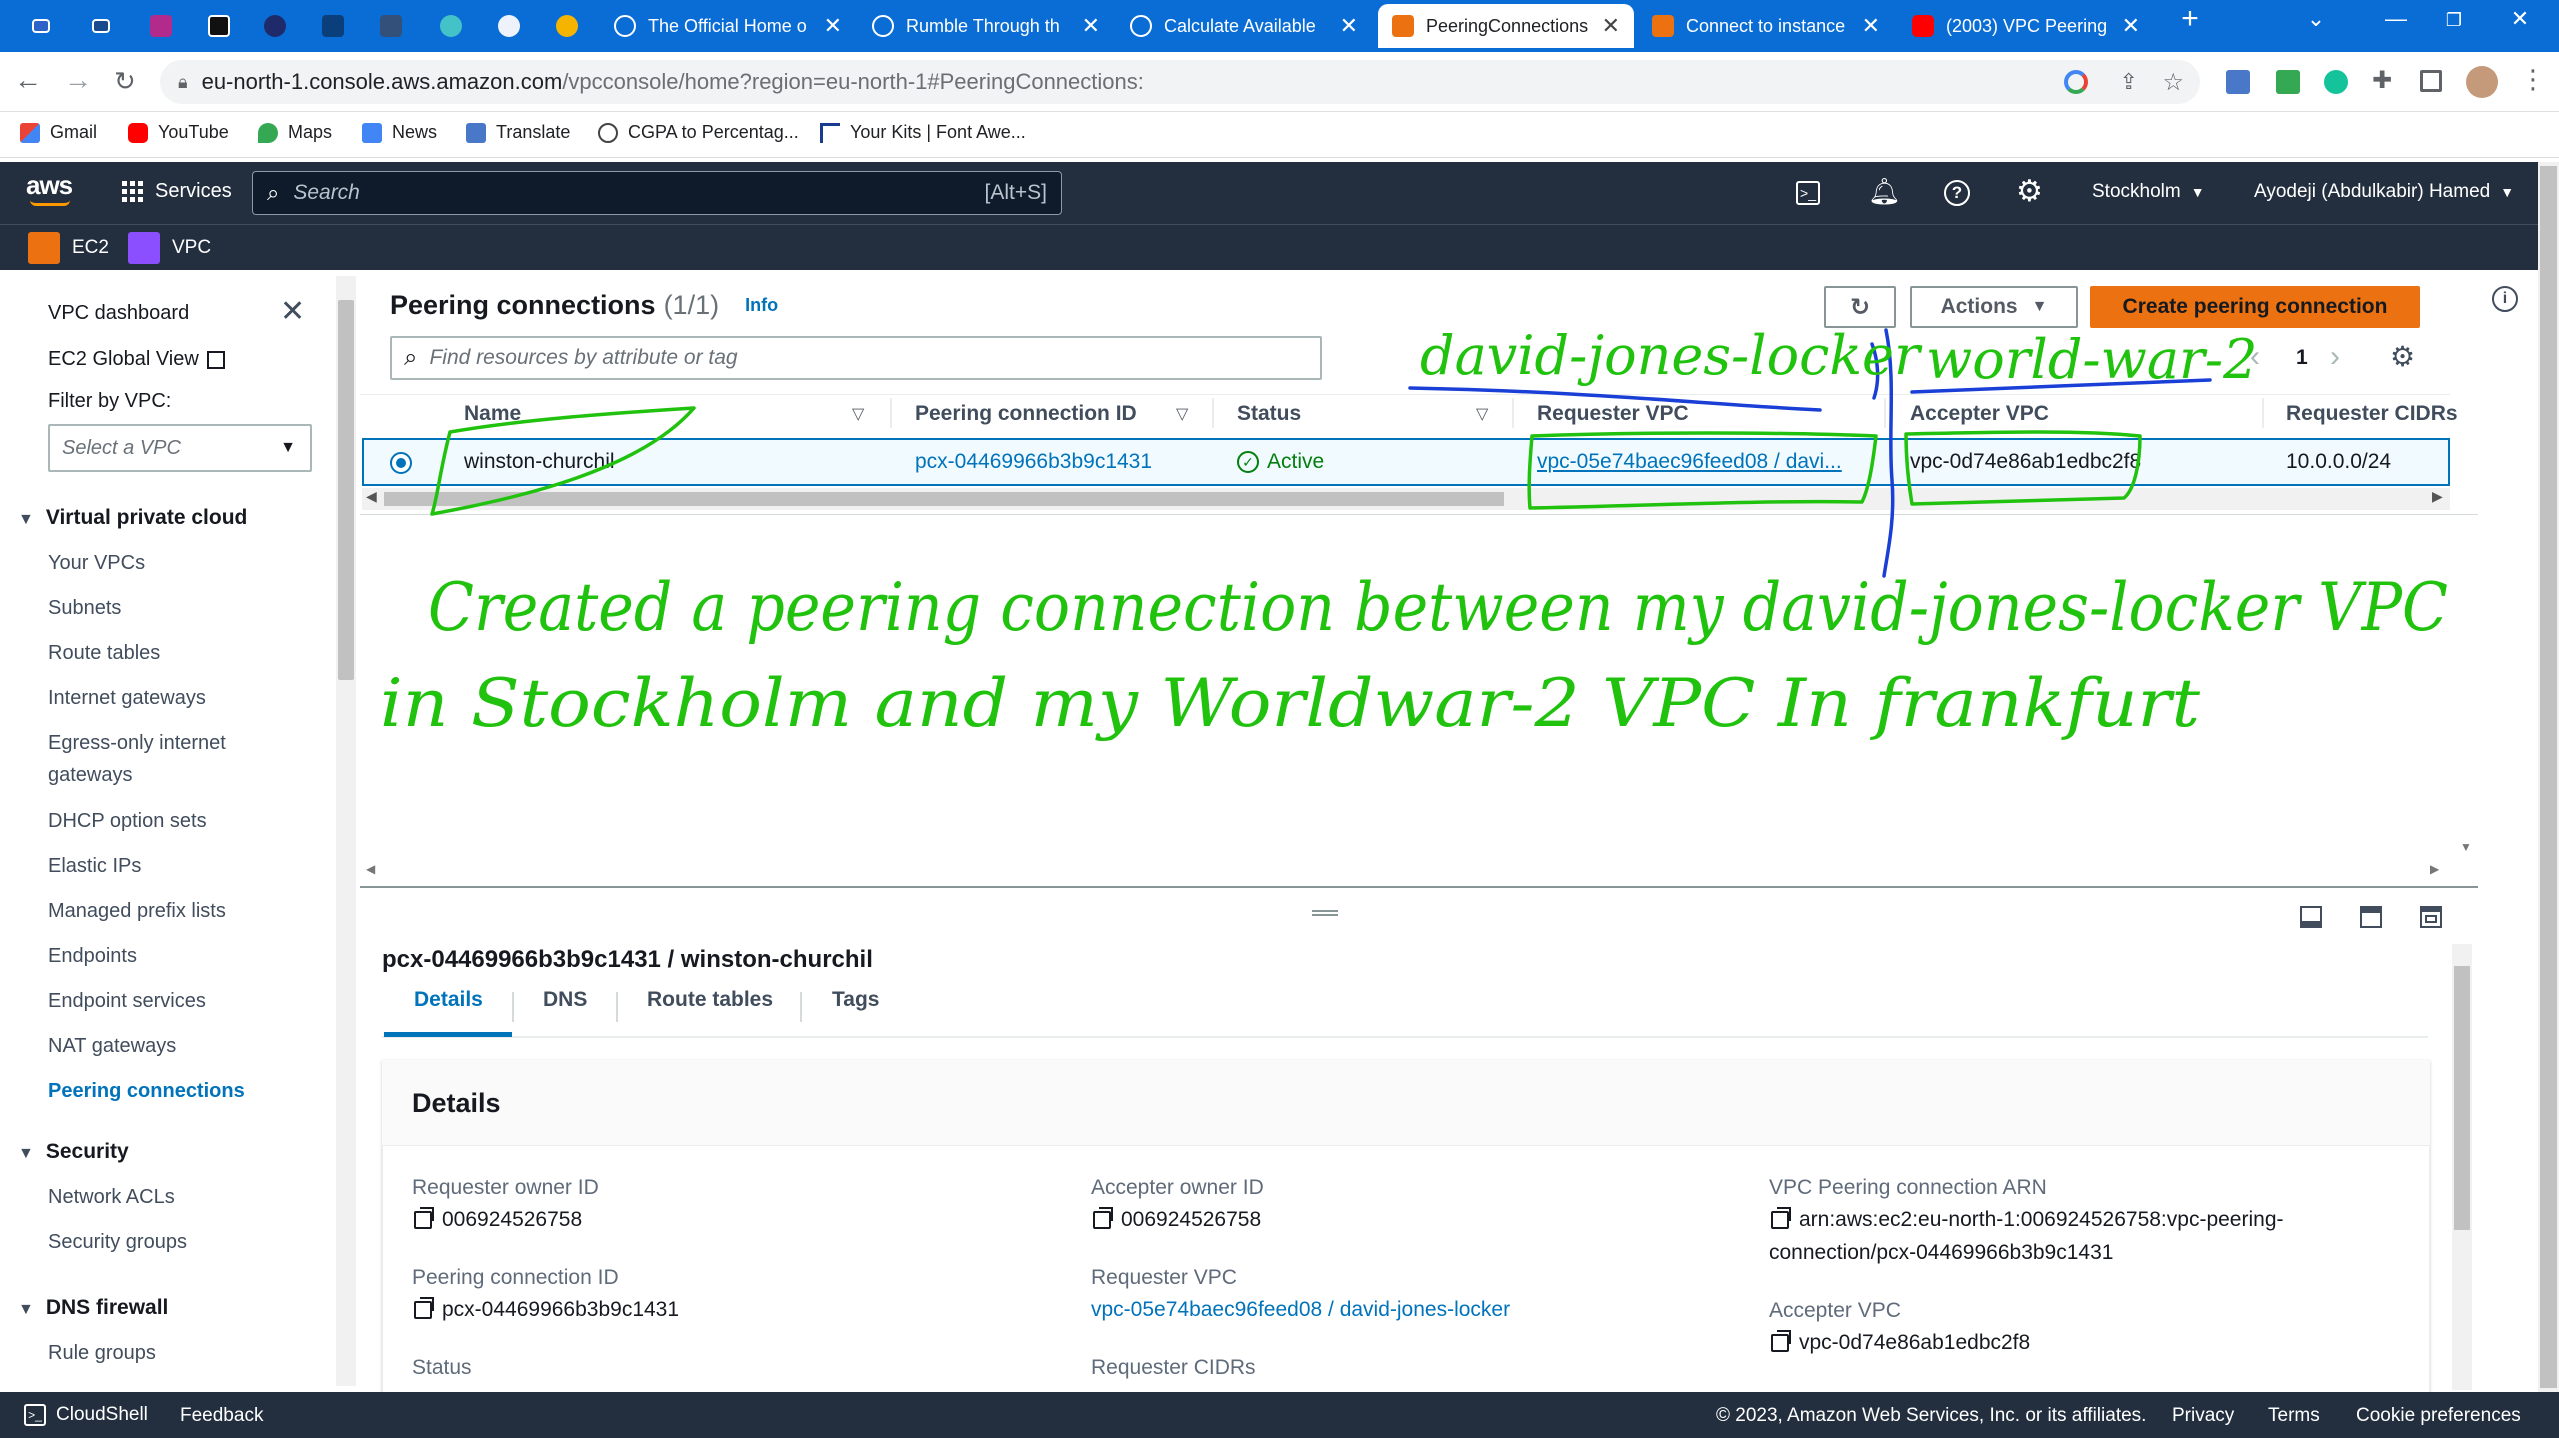 The width and height of the screenshot is (2559, 1438). I want to click on drag-handle-icon, so click(1325, 913).